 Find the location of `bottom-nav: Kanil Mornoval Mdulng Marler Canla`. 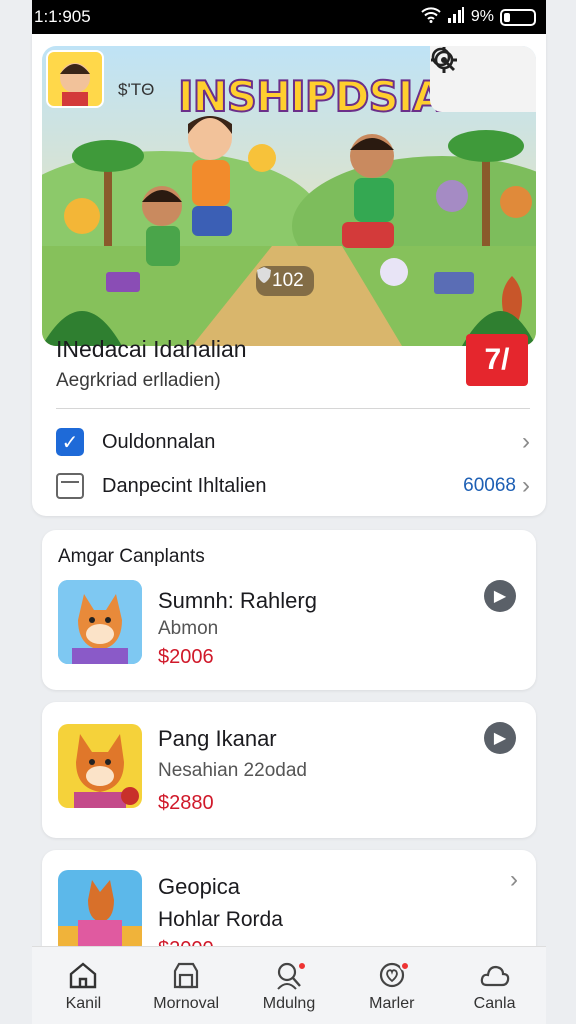

bottom-nav: Kanil Mornoval Mdulng Marler Canla is located at coordinates (289, 985).